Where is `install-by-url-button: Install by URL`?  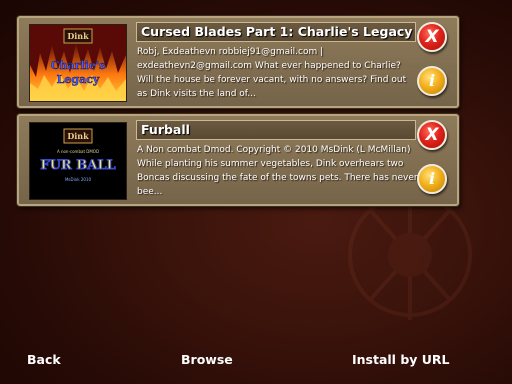 install-by-url-button: Install by URL is located at coordinates (401, 359).